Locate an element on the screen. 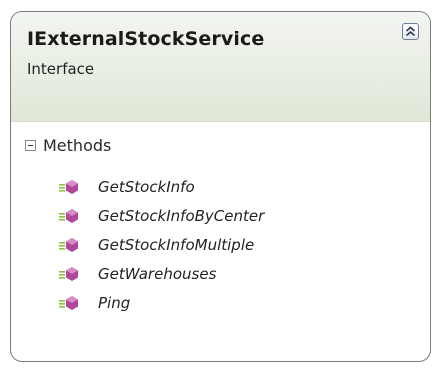 The height and width of the screenshot is (371, 445). method-name: GetStockInfoMultiple is located at coordinates (176, 244).